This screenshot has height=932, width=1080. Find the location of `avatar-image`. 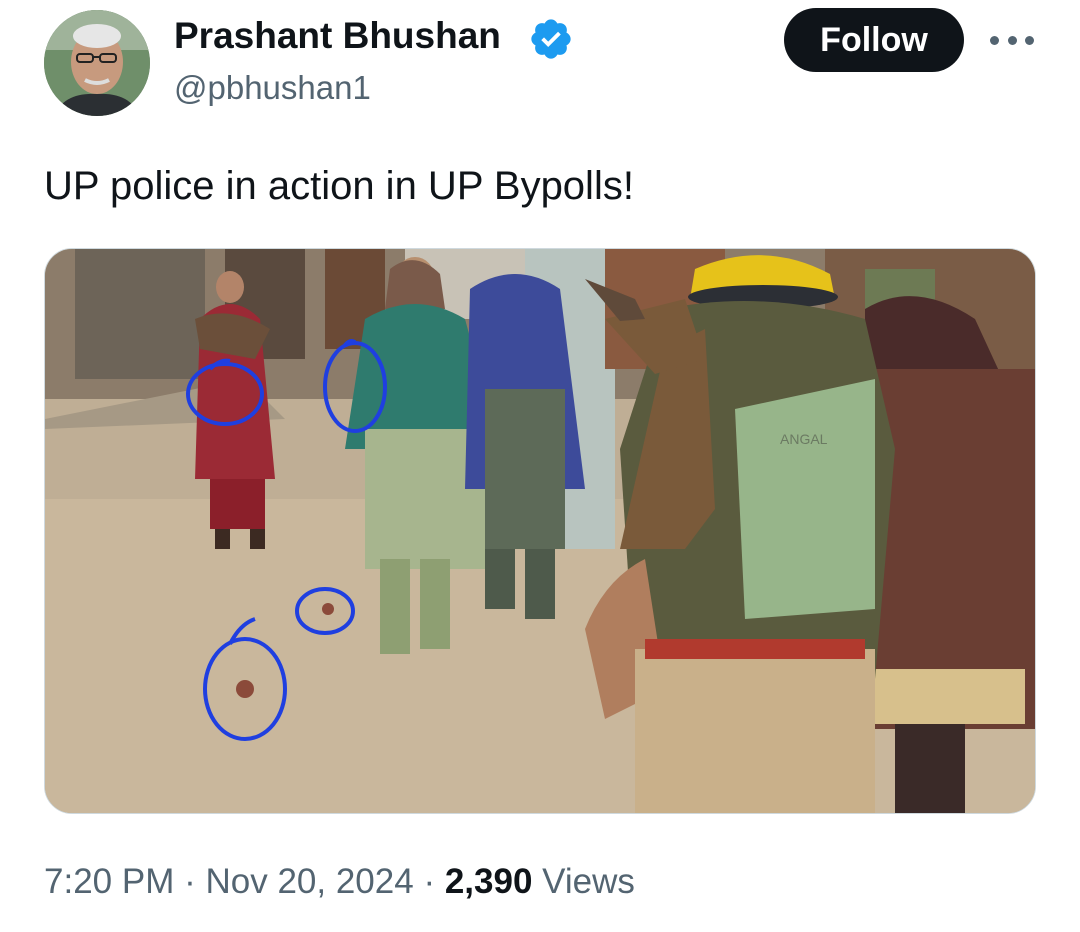

avatar-image is located at coordinates (97, 63).